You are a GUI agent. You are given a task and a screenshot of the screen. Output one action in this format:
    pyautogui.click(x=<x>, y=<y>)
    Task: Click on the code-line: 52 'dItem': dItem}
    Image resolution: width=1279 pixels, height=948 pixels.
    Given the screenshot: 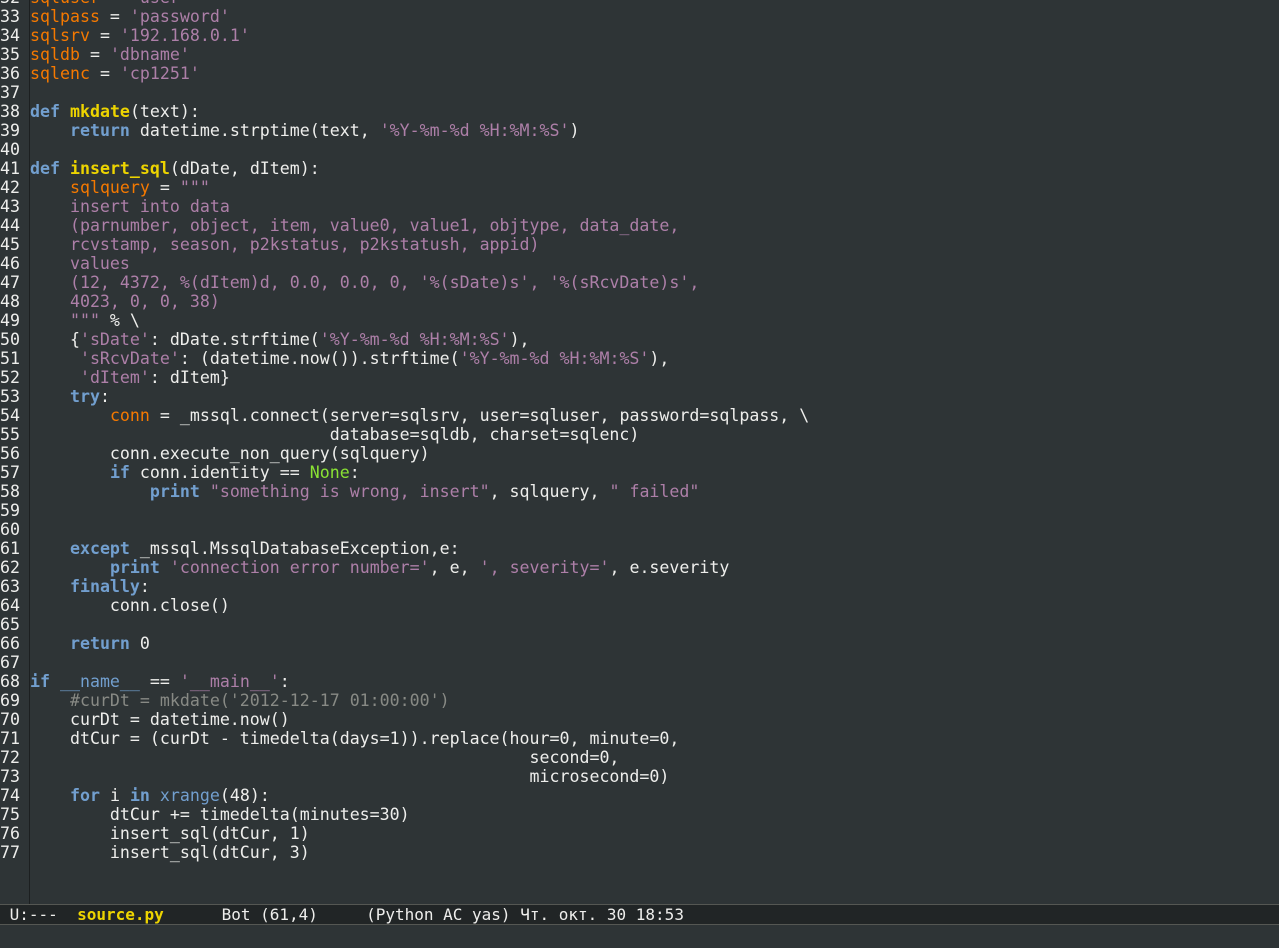 What is the action you would take?
    pyautogui.click(x=404, y=377)
    